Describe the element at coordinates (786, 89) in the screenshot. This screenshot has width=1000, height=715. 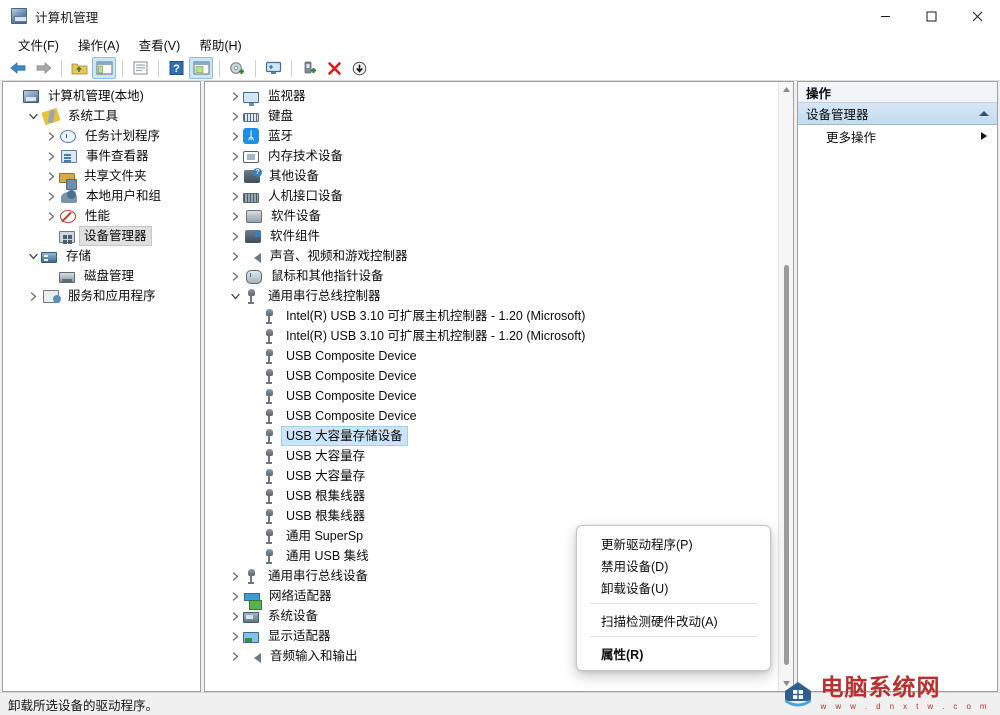
I see `scroll-up-arrow-icon` at that location.